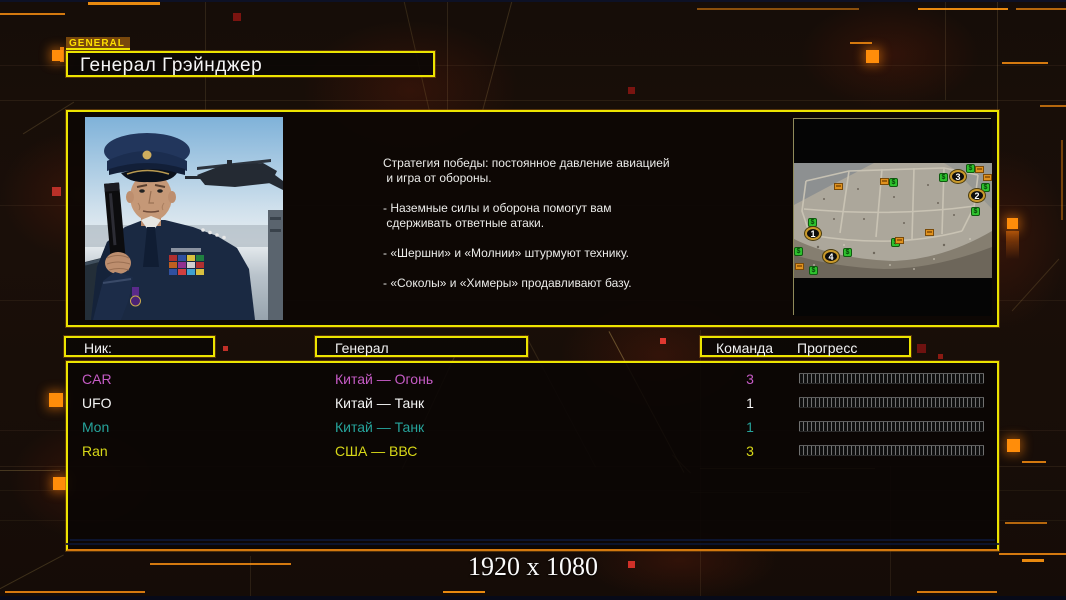 The image size is (1066, 600). Describe the element at coordinates (532, 451) in the screenshot. I see `roster-row: Ran США — ВВС 3` at that location.